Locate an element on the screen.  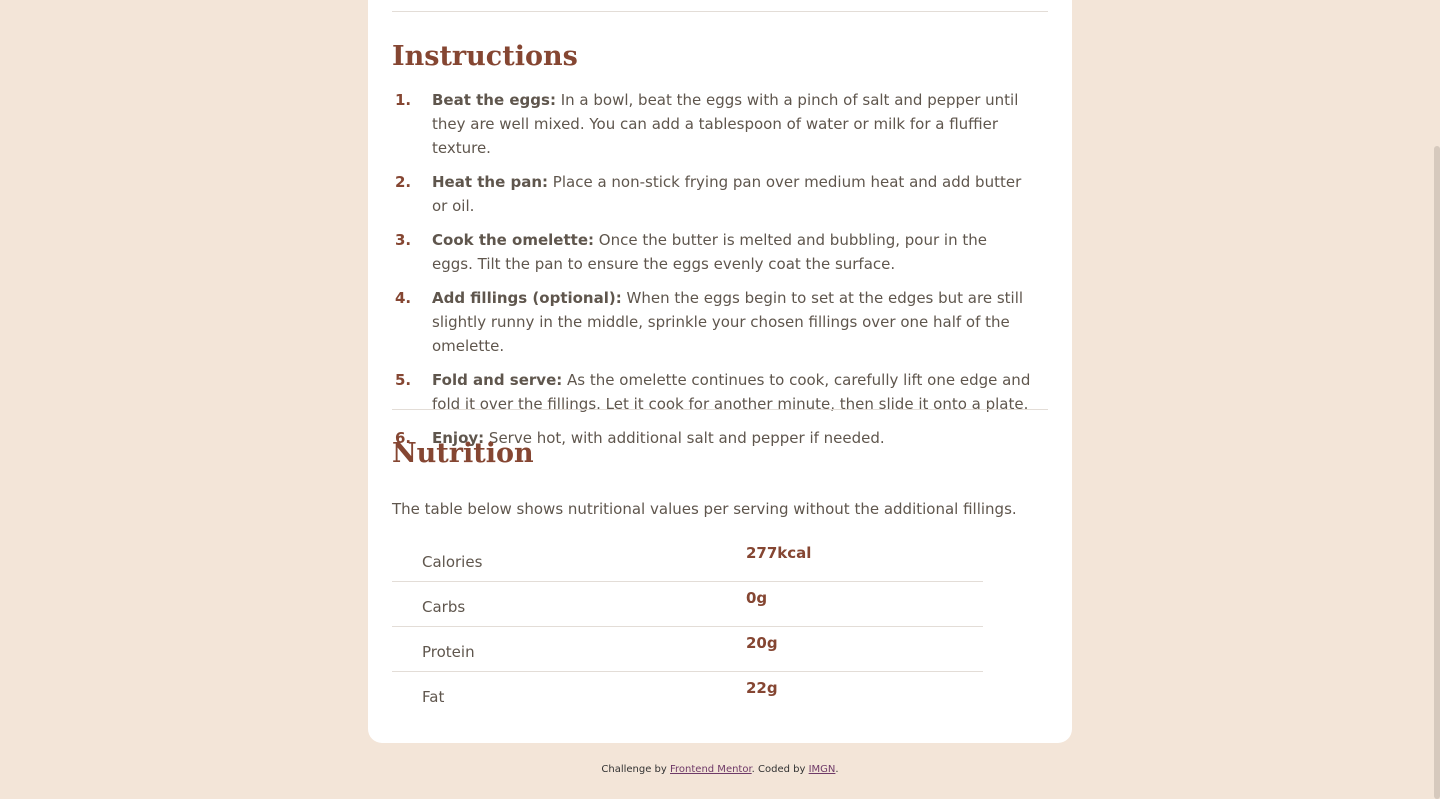
step-number: 2. is located at coordinates (403, 182).